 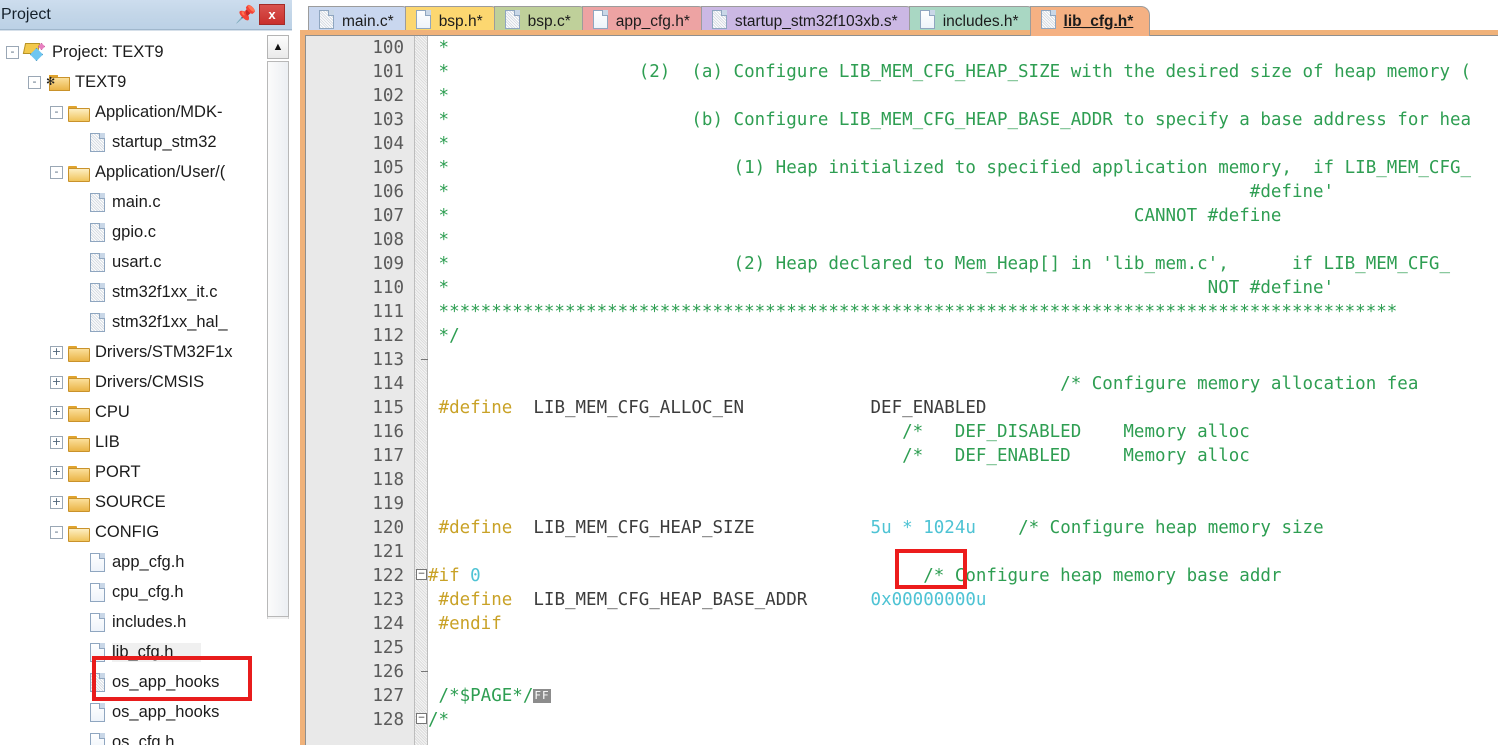 I want to click on tree-item-startup-stm32: startup_stm32, so click(x=131, y=142).